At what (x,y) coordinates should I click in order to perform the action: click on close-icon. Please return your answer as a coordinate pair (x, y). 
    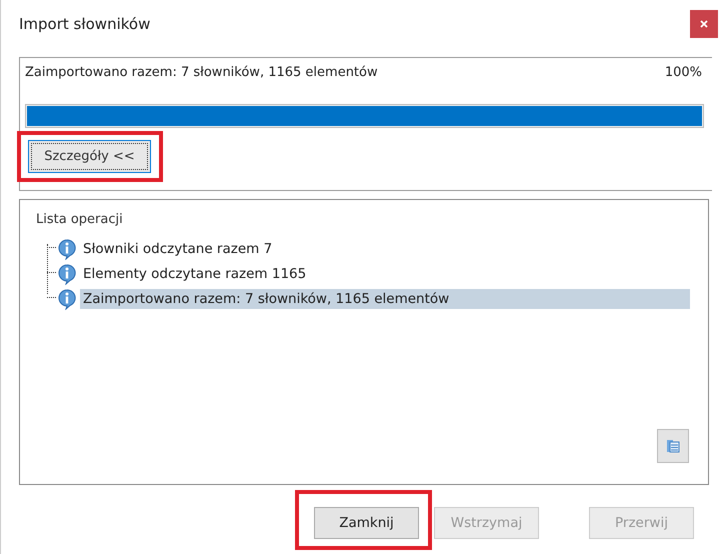
    Looking at the image, I should click on (704, 24).